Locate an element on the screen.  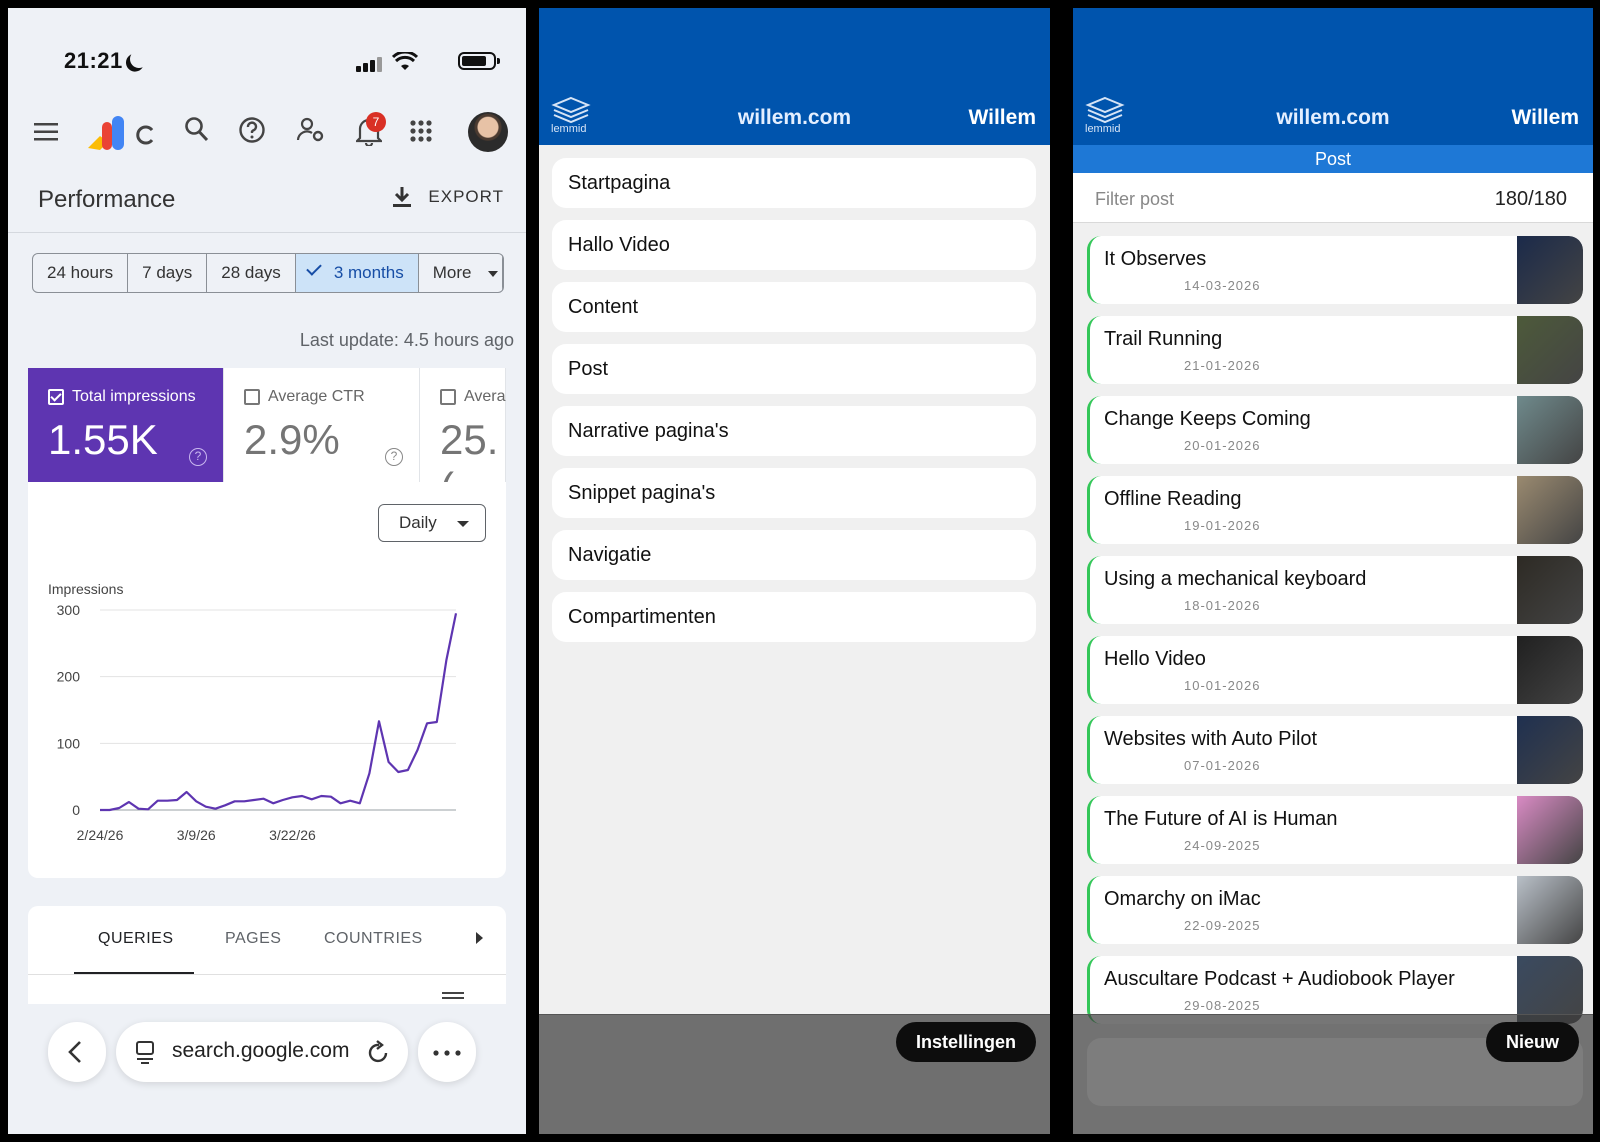
download-icon is located at coordinates (402, 197).